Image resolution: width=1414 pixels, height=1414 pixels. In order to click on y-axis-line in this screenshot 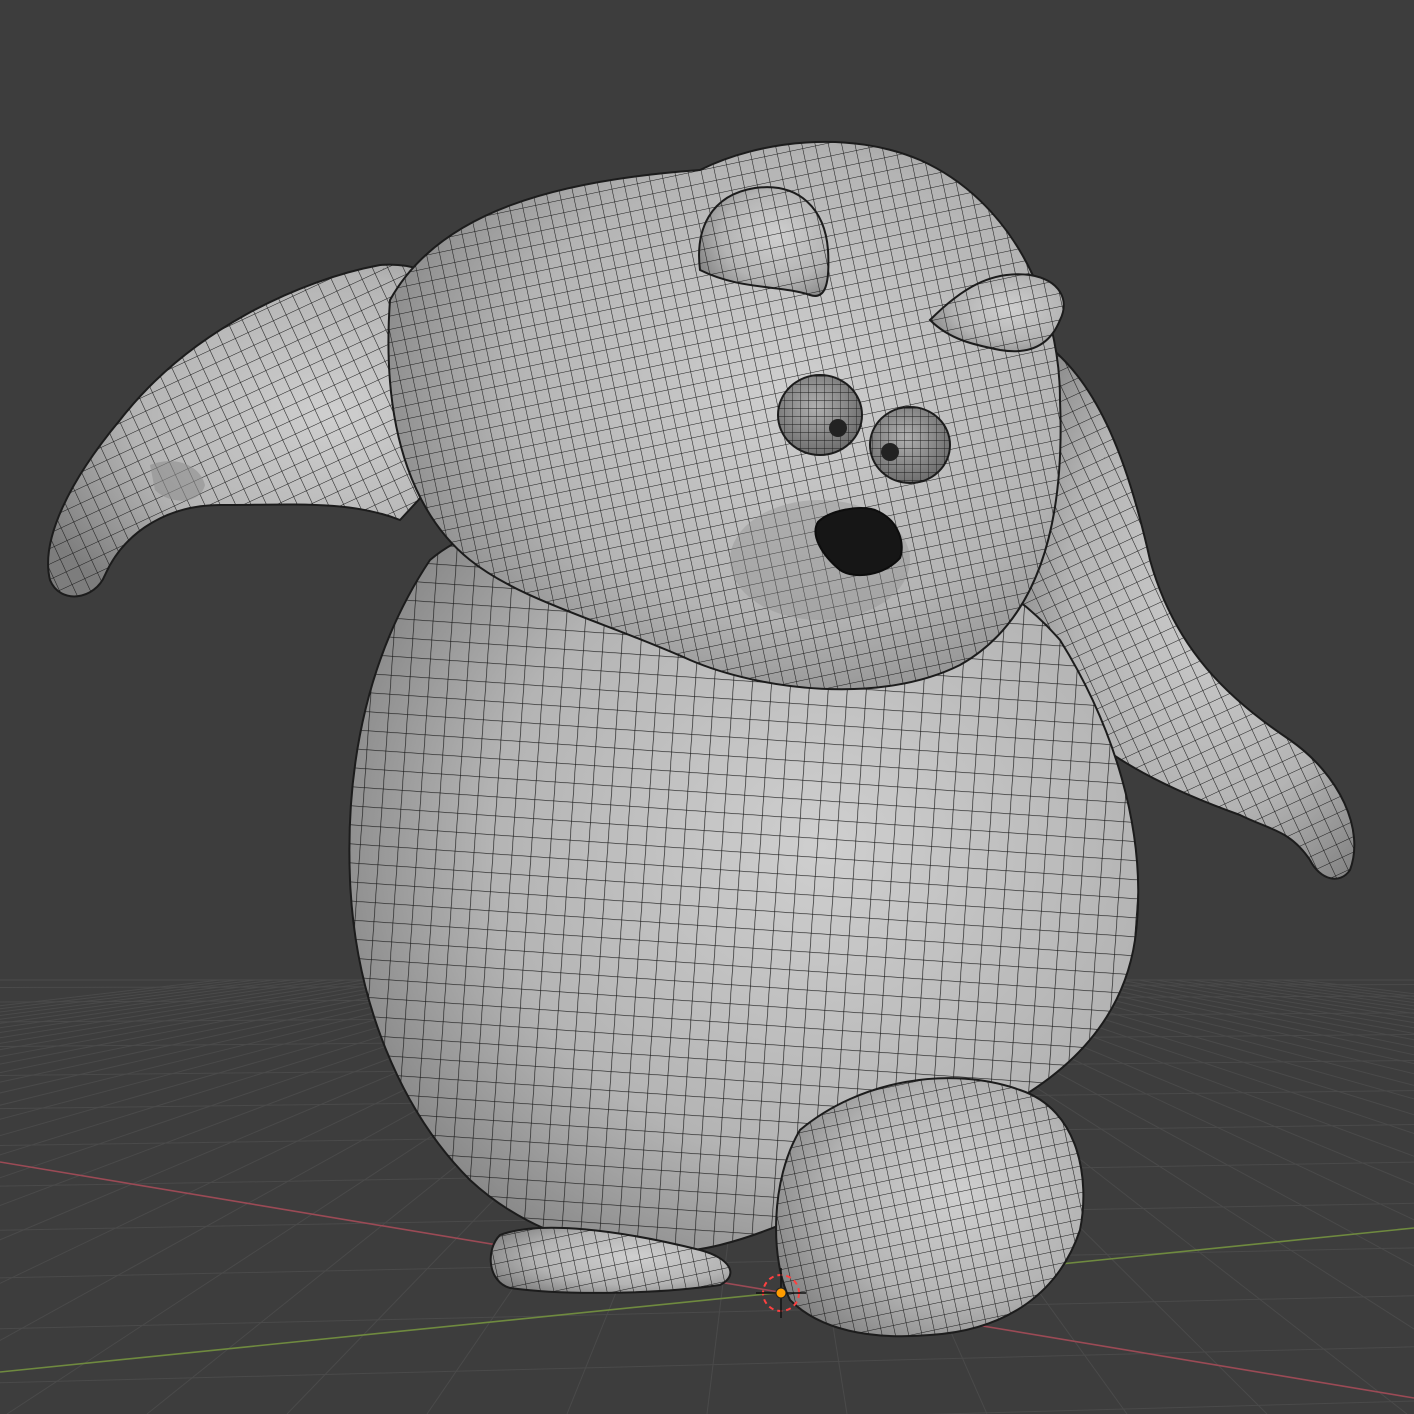, I will do `click(707, 1300)`.